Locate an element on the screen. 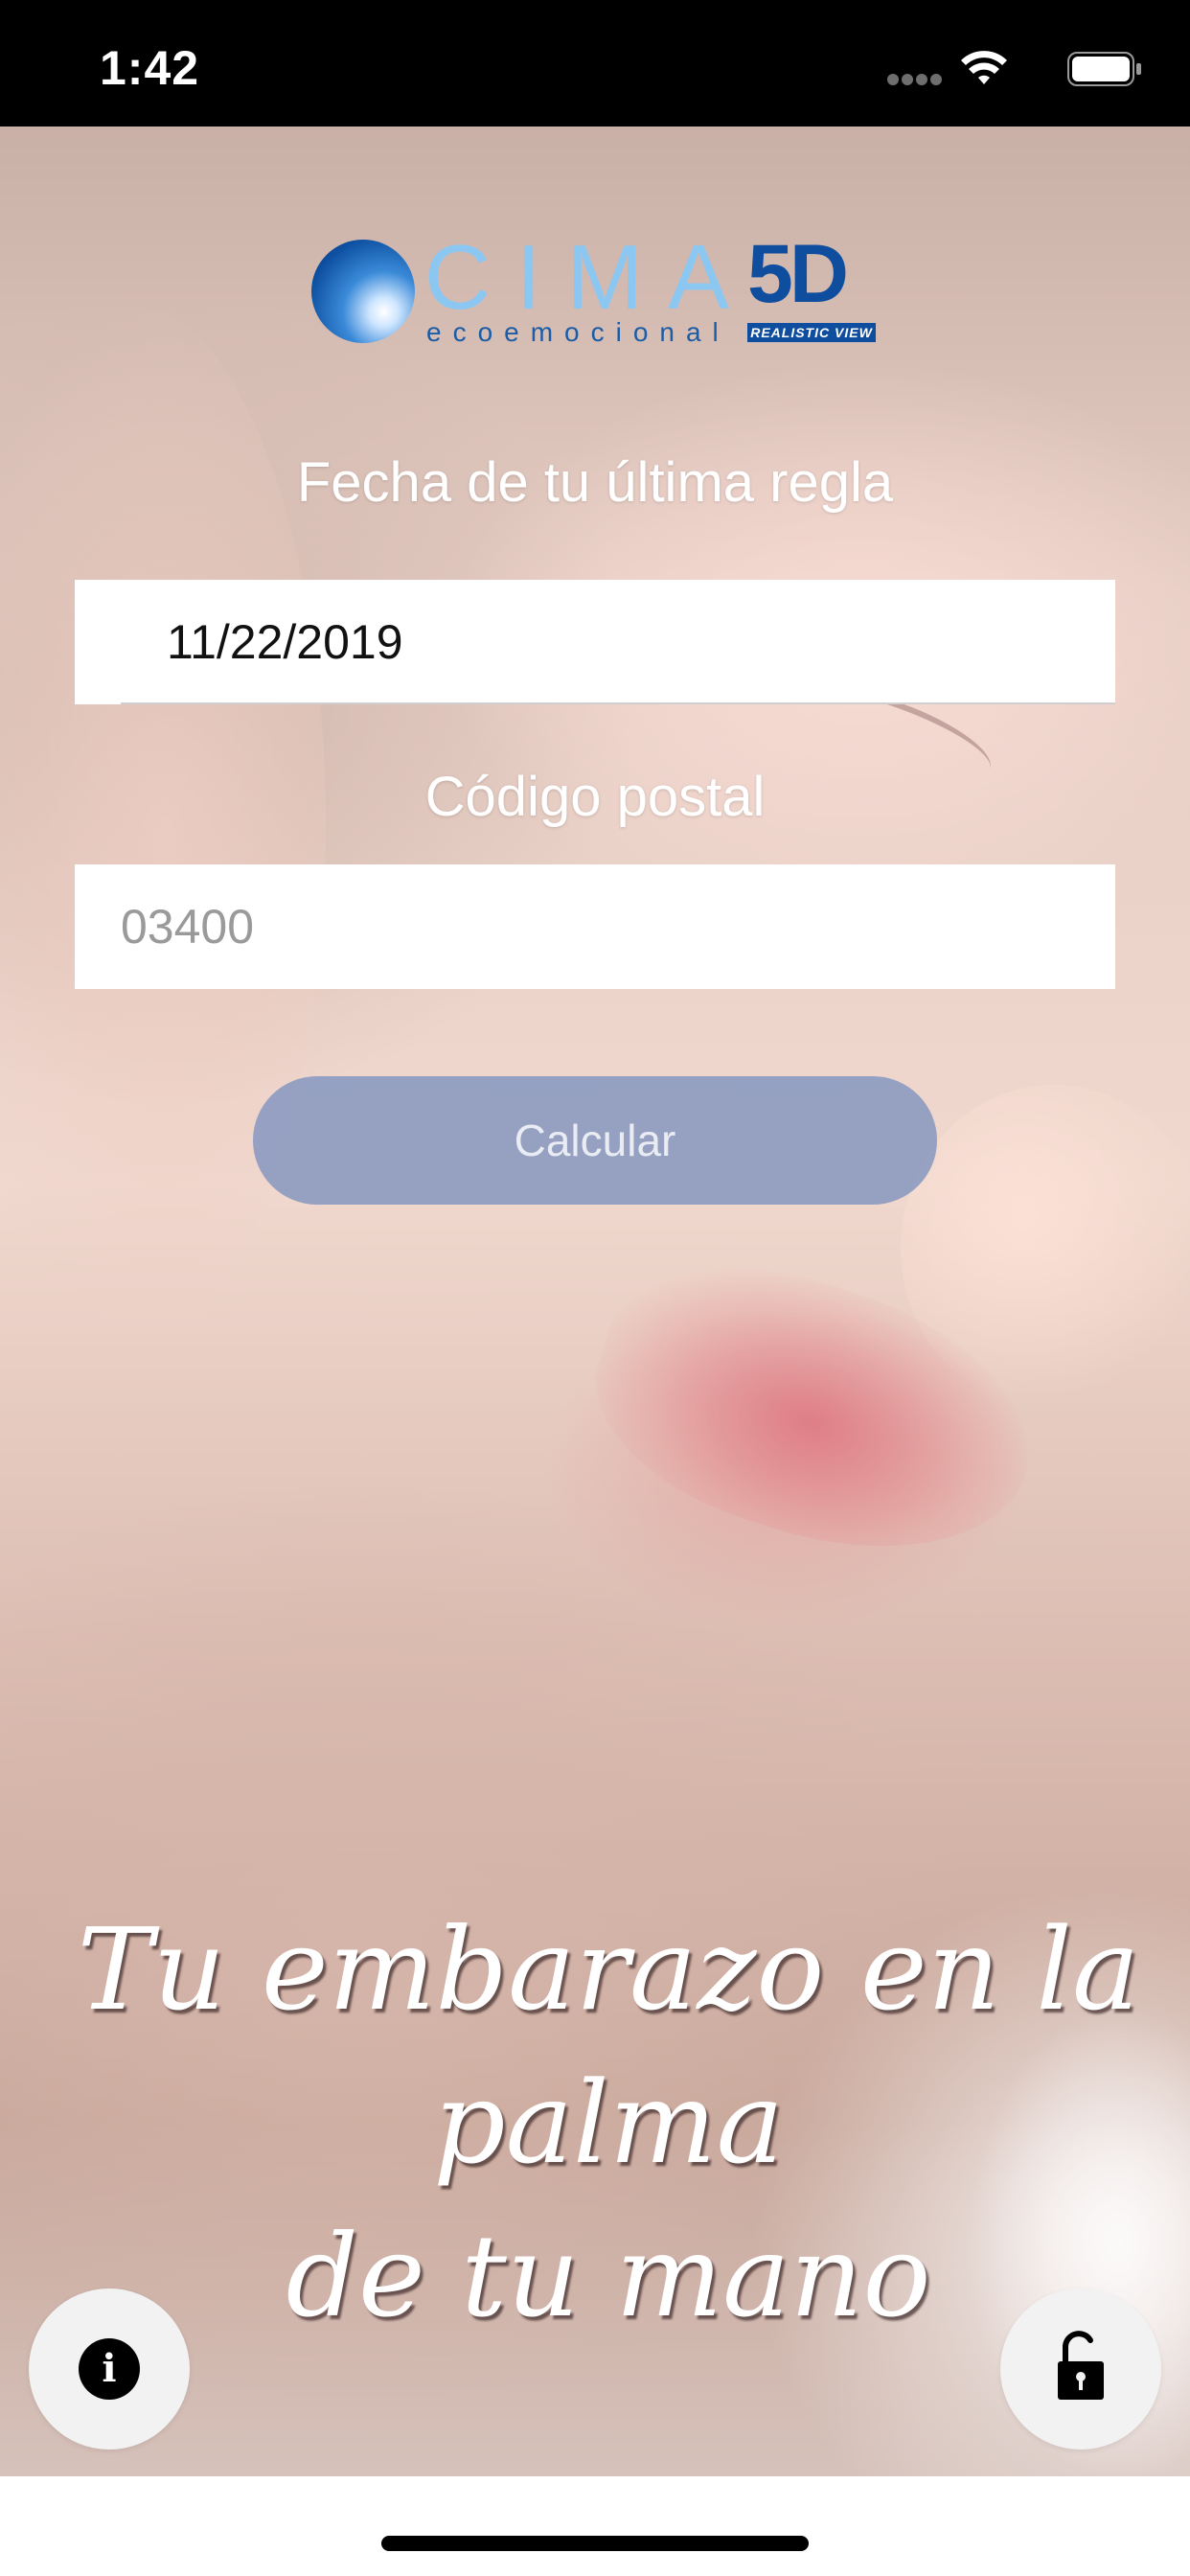  unlock-icon is located at coordinates (1081, 2365).